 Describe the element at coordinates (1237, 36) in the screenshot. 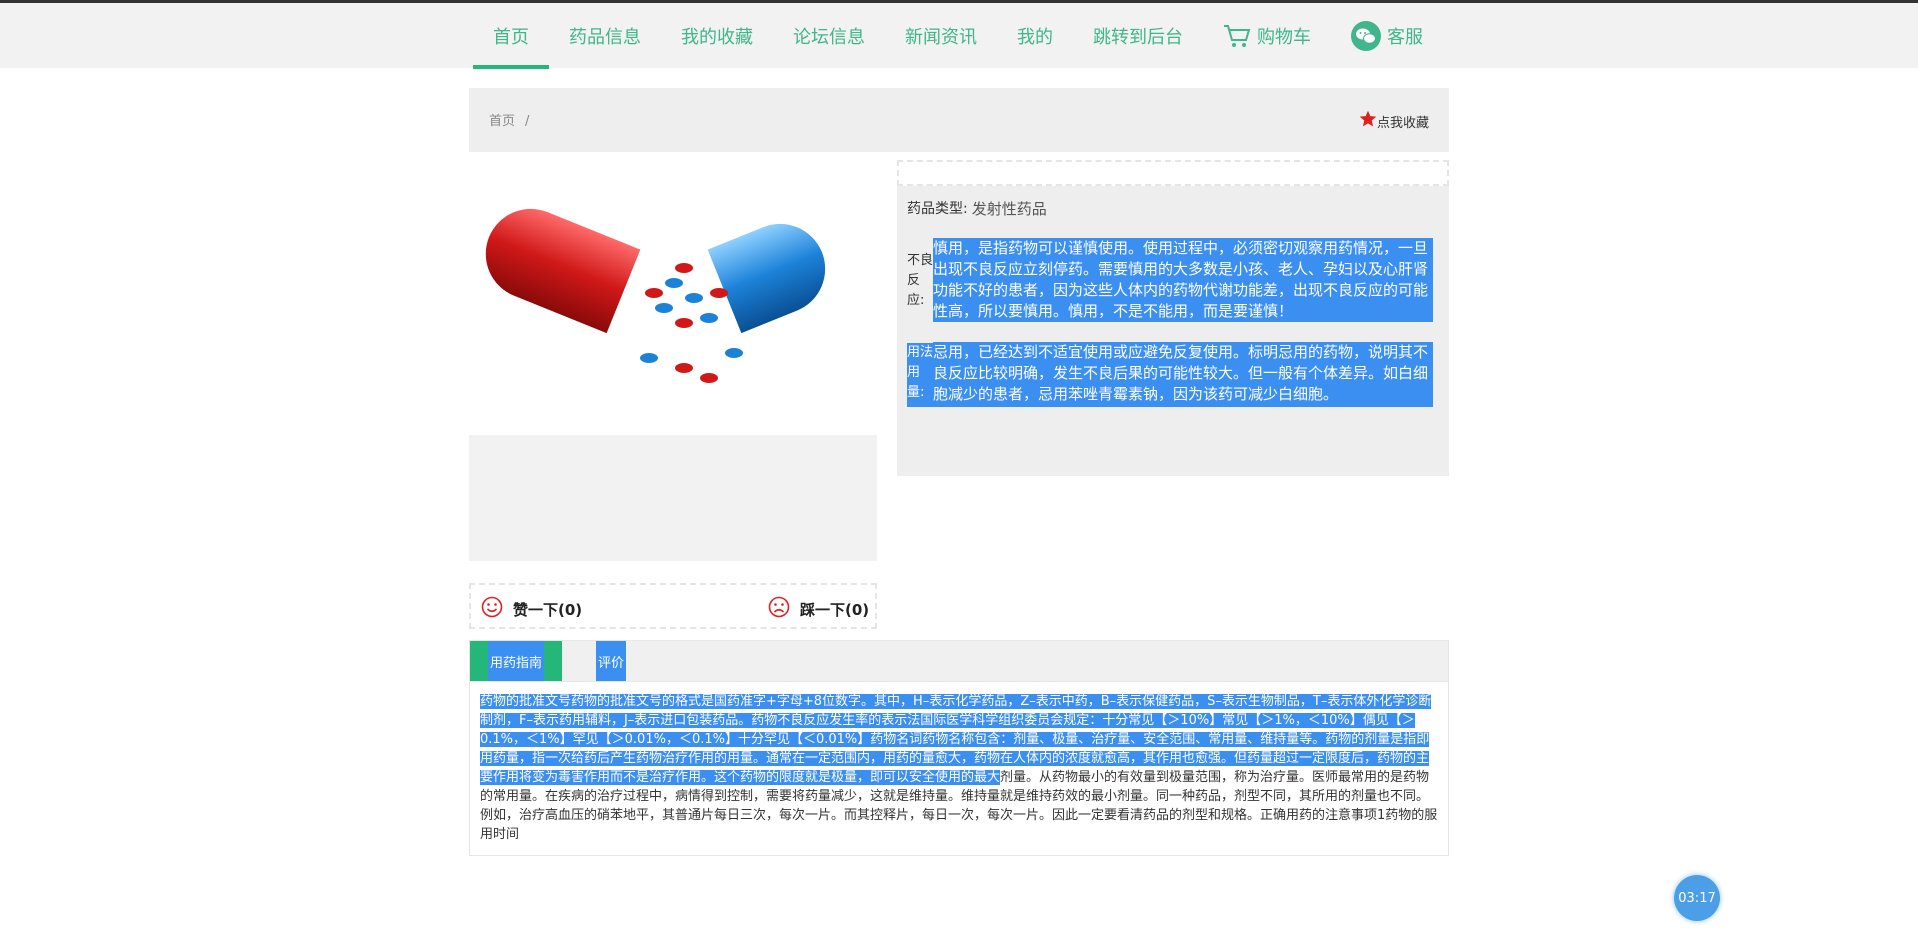

I see `cart-icon` at that location.